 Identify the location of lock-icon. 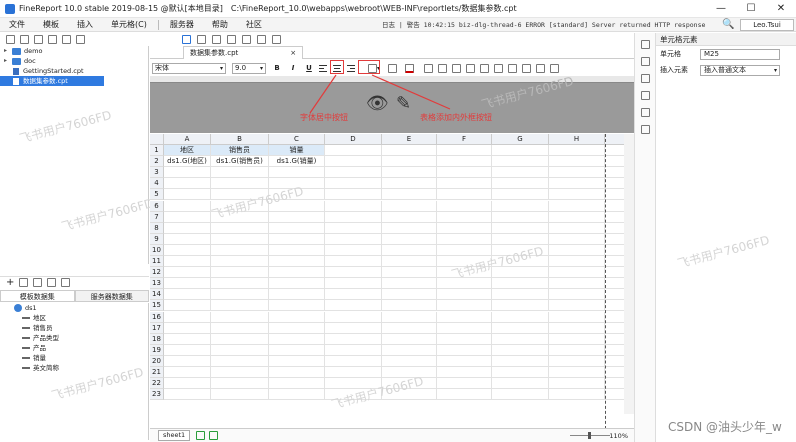
(52, 39).